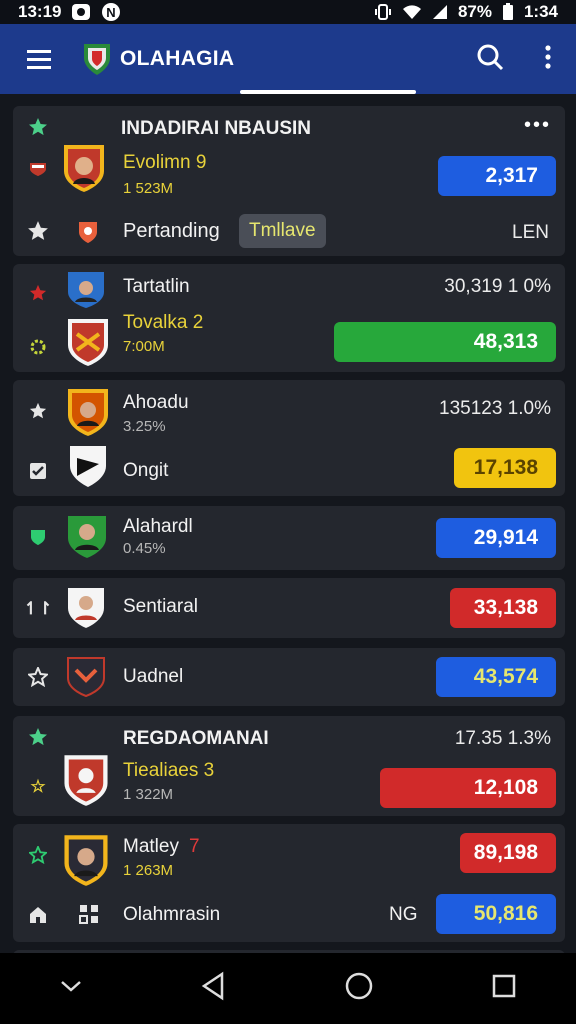 The image size is (576, 1024). Describe the element at coordinates (38, 609) in the screenshot. I see `sort-icon: ↿↾` at that location.